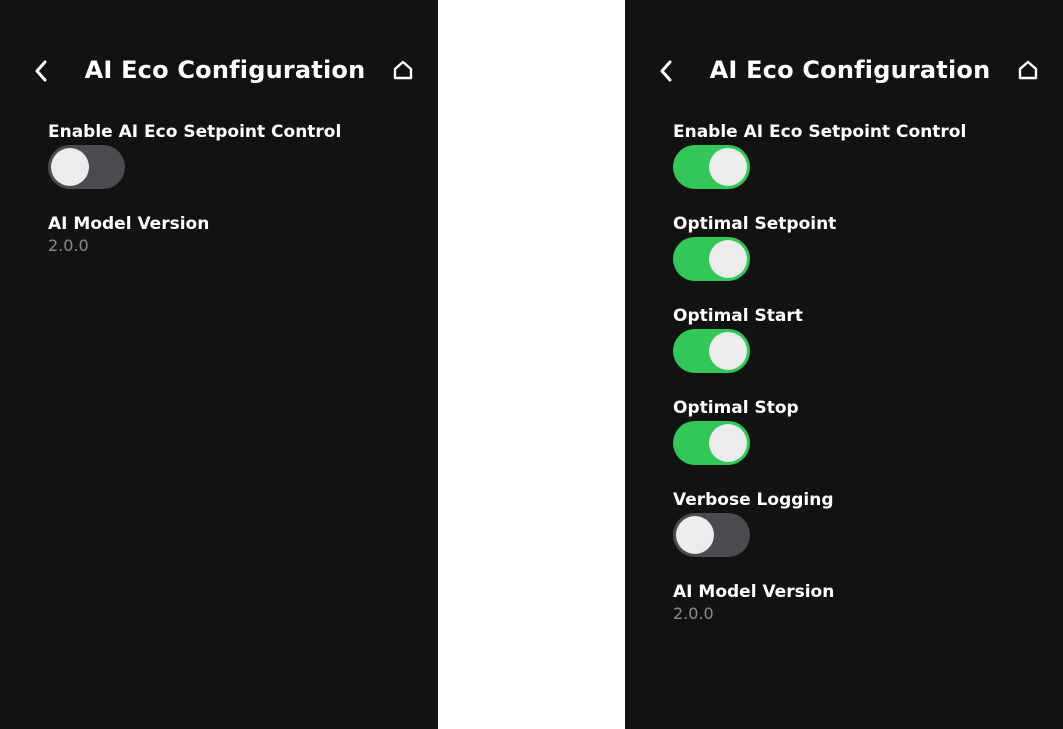  I want to click on setting-optimal-setpoint: Optimal Setpoint, so click(863, 259).